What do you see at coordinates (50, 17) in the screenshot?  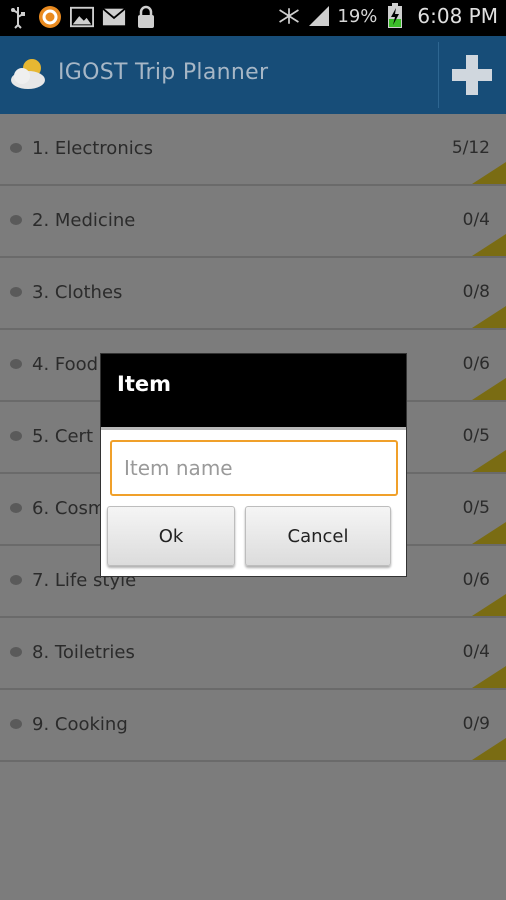 I see `browser-notification-icon` at bounding box center [50, 17].